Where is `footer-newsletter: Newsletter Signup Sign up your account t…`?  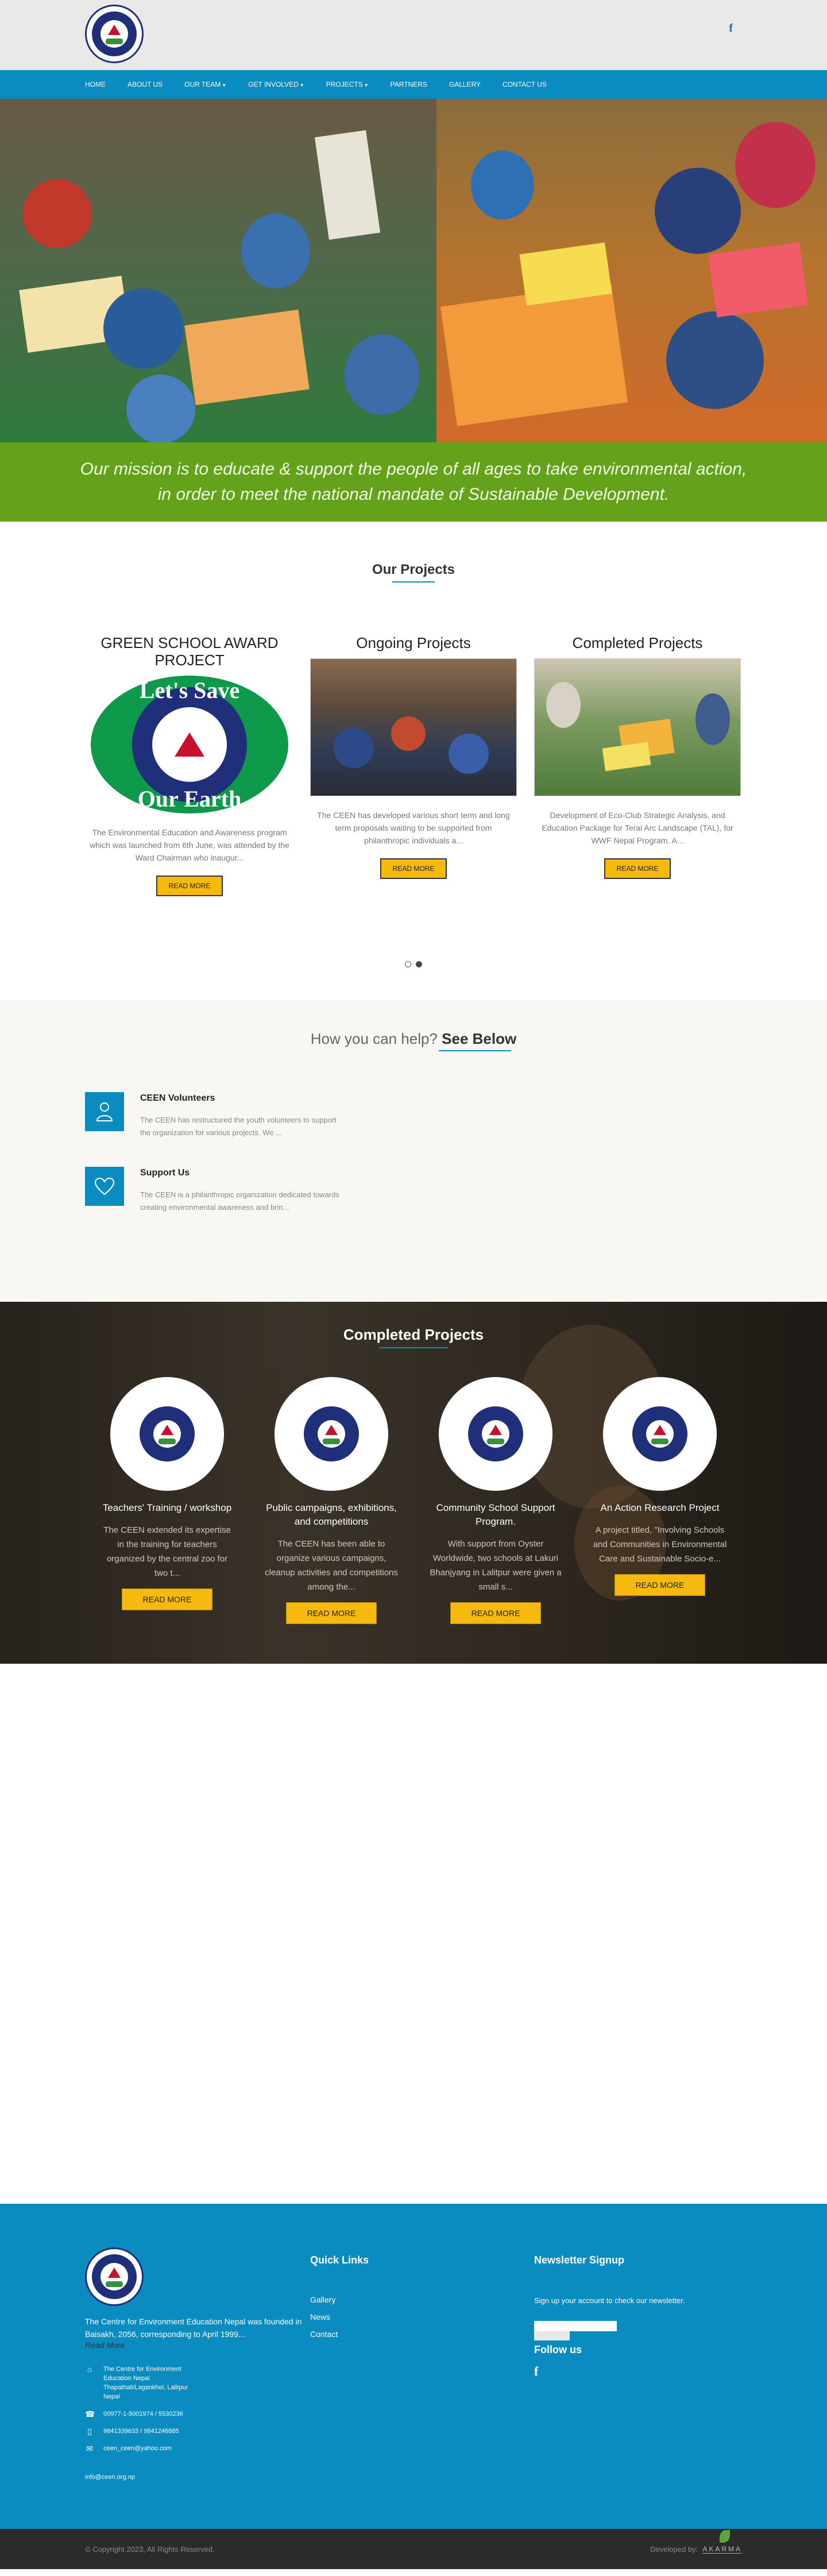
footer-newsletter: Newsletter Signup Sign up your account t… is located at coordinates (620, 2317).